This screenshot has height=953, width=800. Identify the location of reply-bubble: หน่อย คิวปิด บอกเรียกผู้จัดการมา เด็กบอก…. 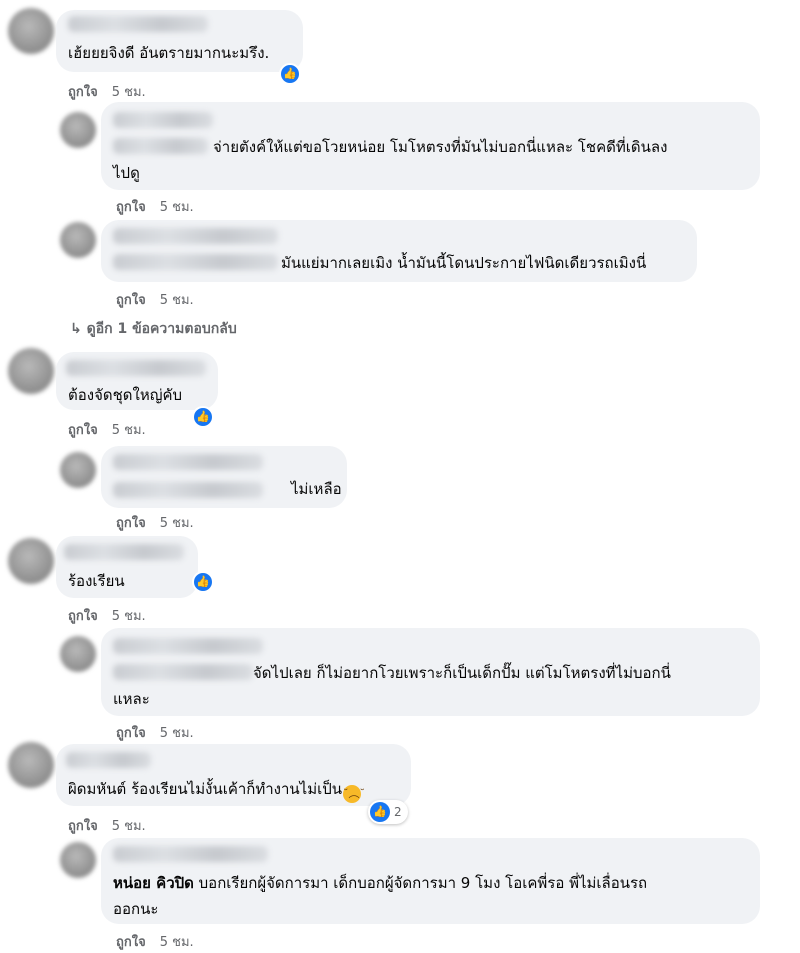
(430, 881).